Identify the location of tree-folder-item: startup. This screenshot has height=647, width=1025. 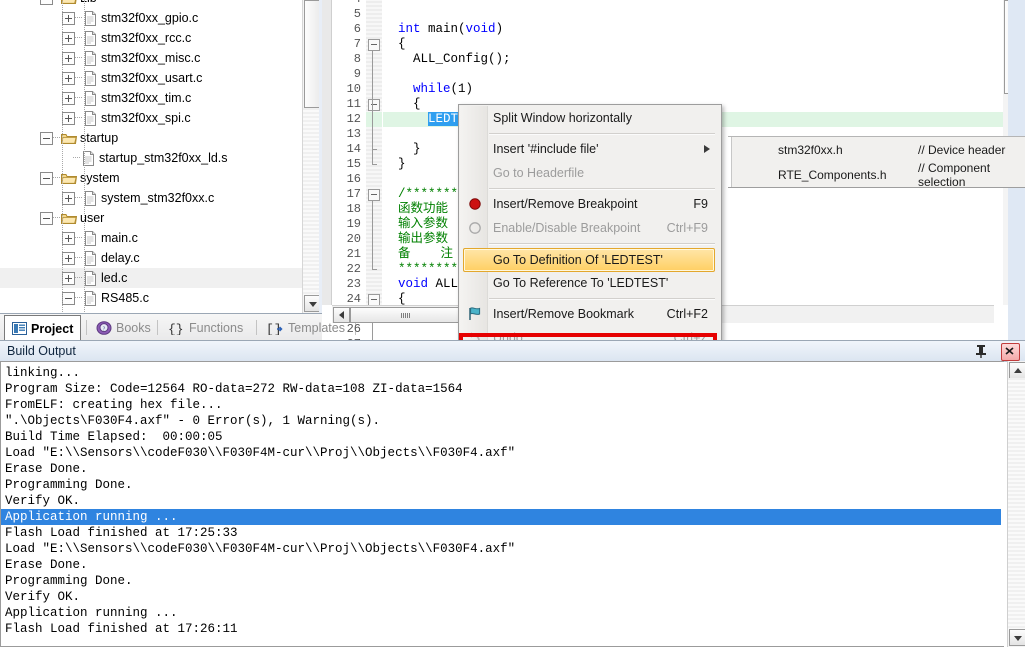
(151, 138).